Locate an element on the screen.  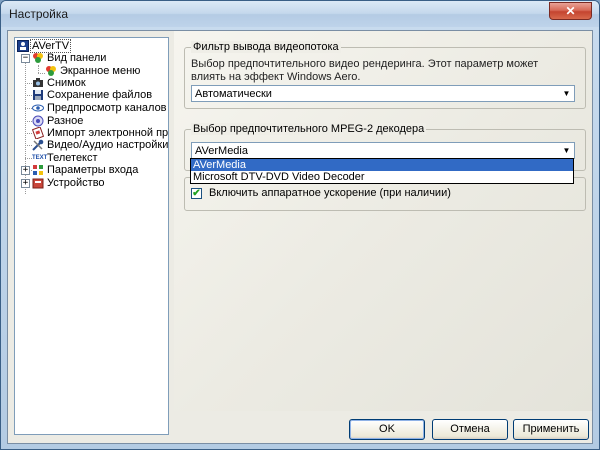
tree-item-panel-view: Вид панели is located at coordinates (69, 58).